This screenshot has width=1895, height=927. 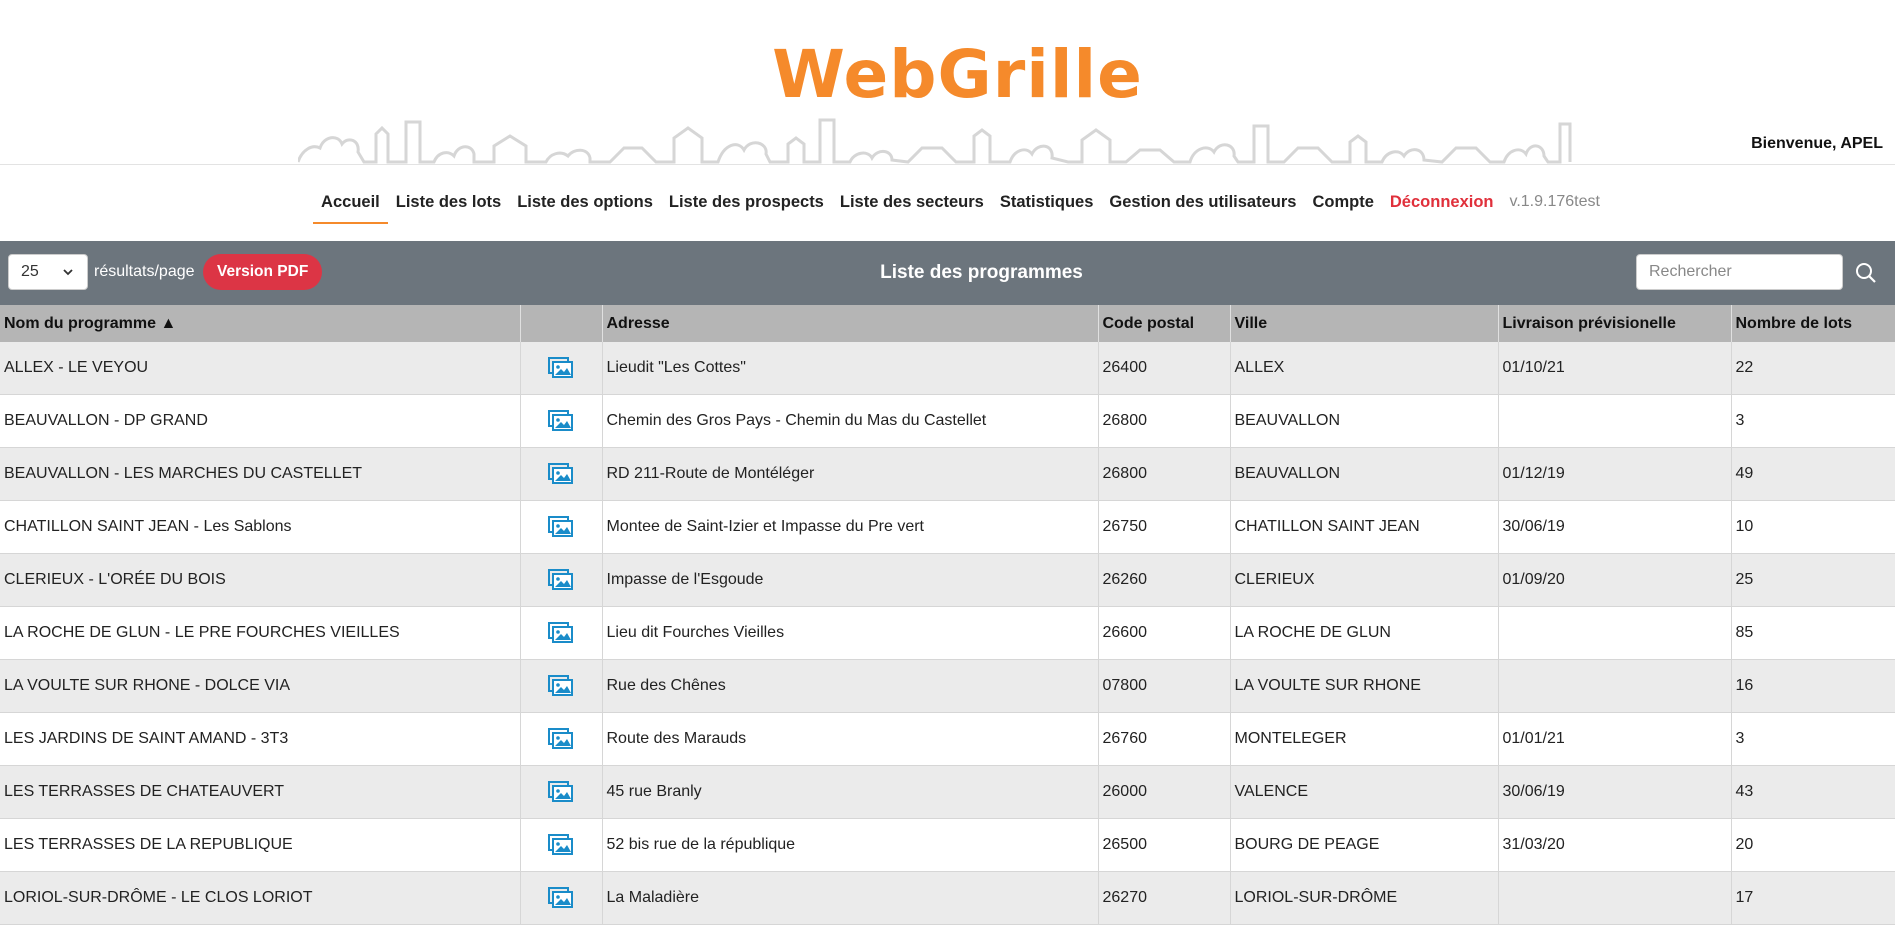 What do you see at coordinates (260, 323) in the screenshot?
I see `col-header-nom: Nom du programme ▲` at bounding box center [260, 323].